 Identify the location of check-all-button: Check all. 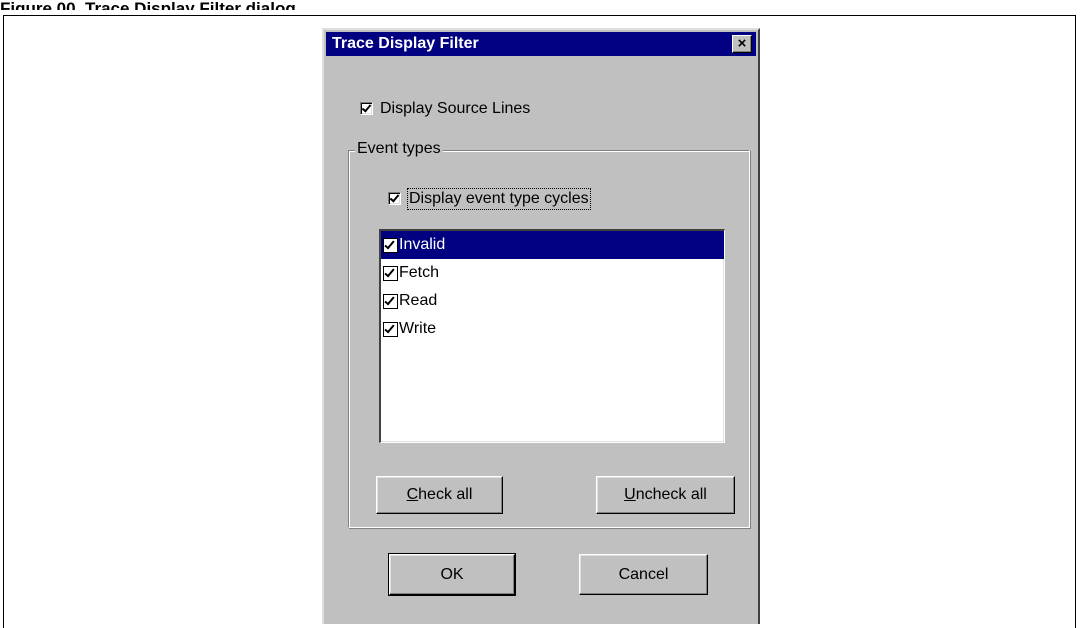
(439, 495).